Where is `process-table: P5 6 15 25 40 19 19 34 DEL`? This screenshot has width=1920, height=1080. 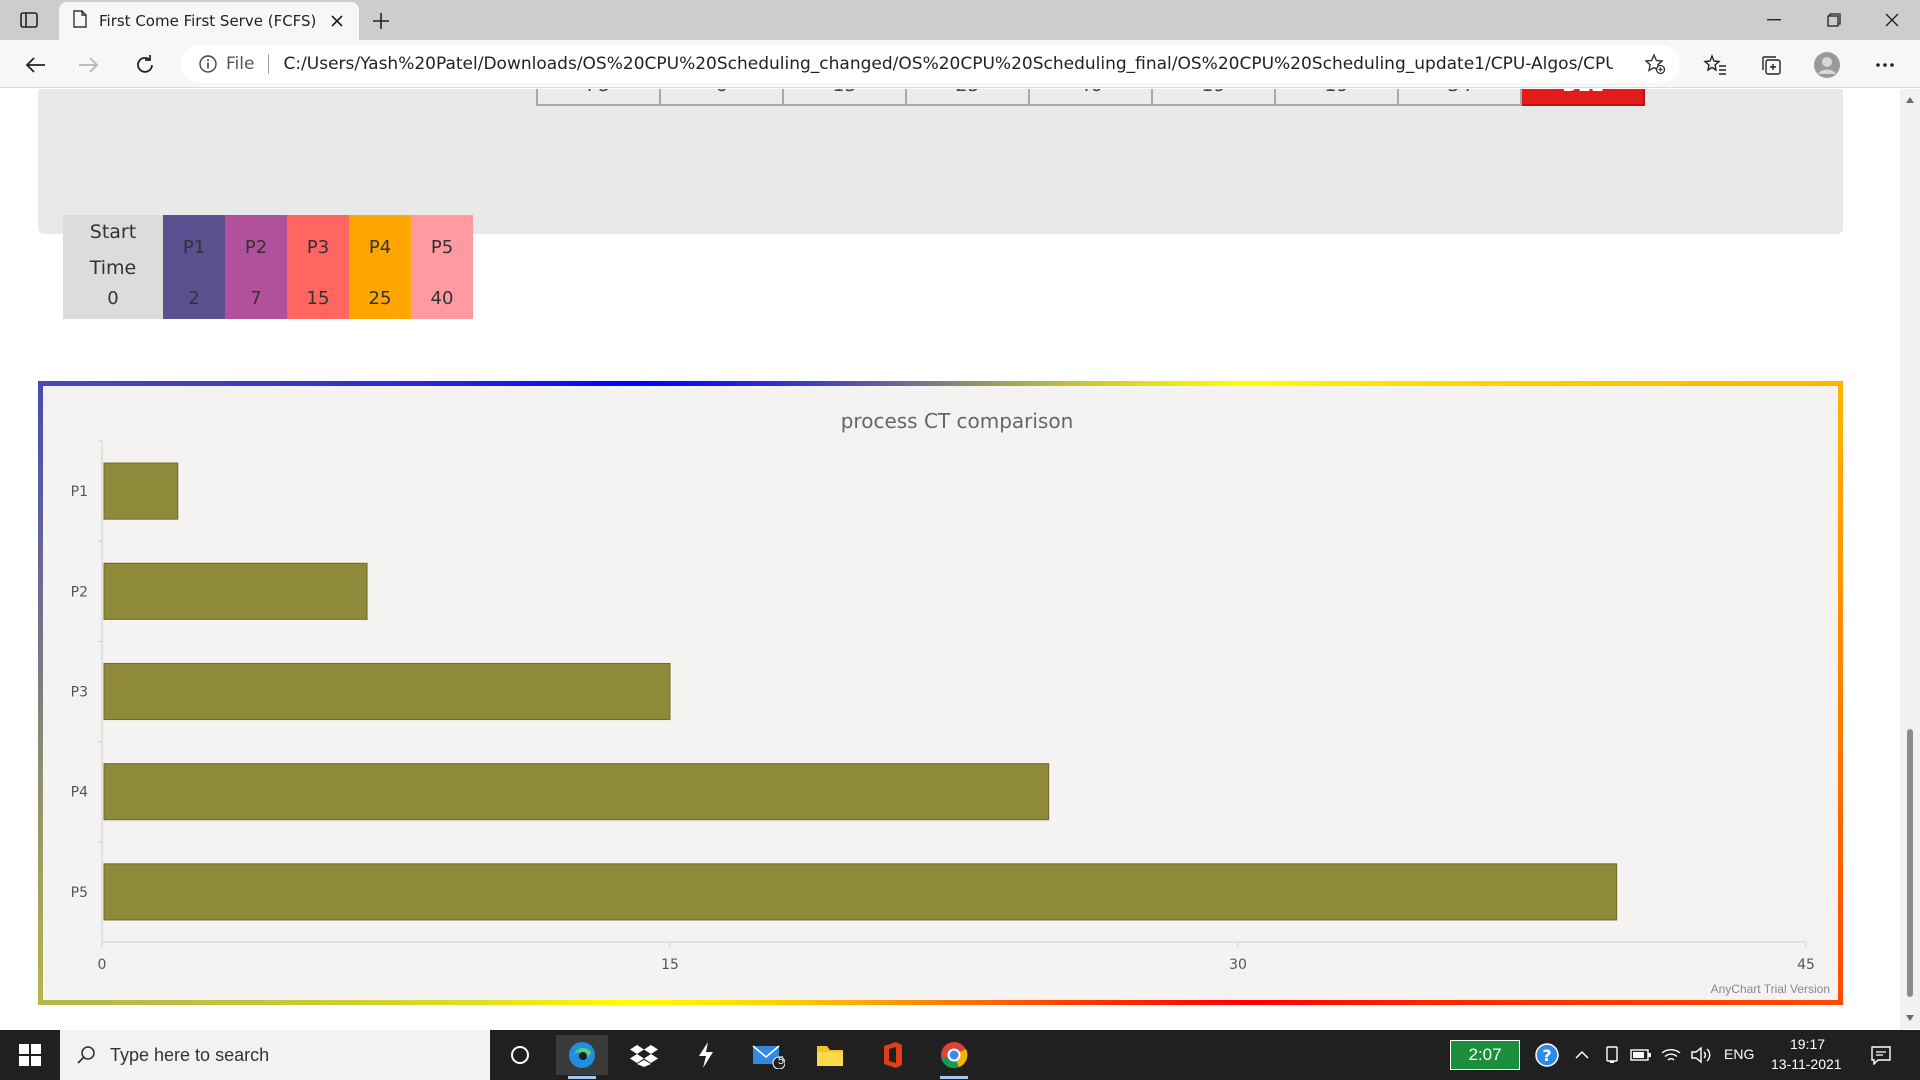
process-table: P5 6 15 25 40 19 19 34 DEL is located at coordinates (1090, 97).